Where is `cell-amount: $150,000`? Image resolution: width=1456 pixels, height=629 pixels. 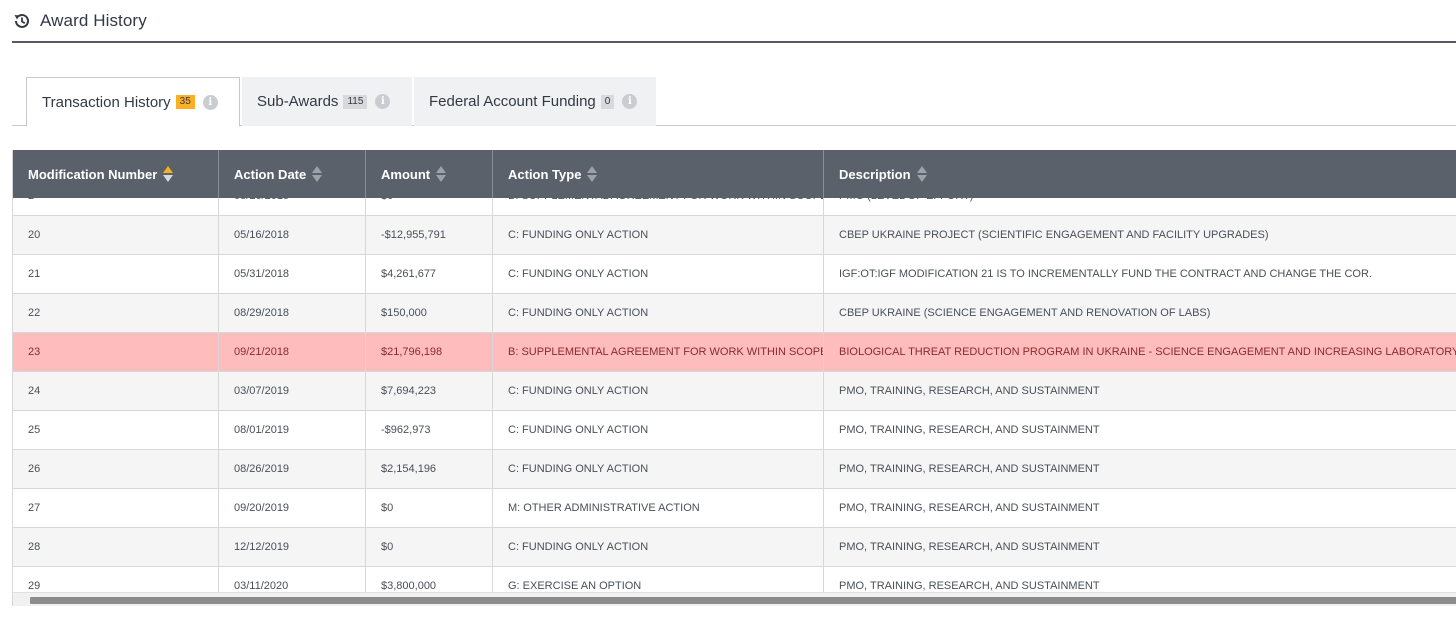
cell-amount: $150,000 is located at coordinates (429, 313).